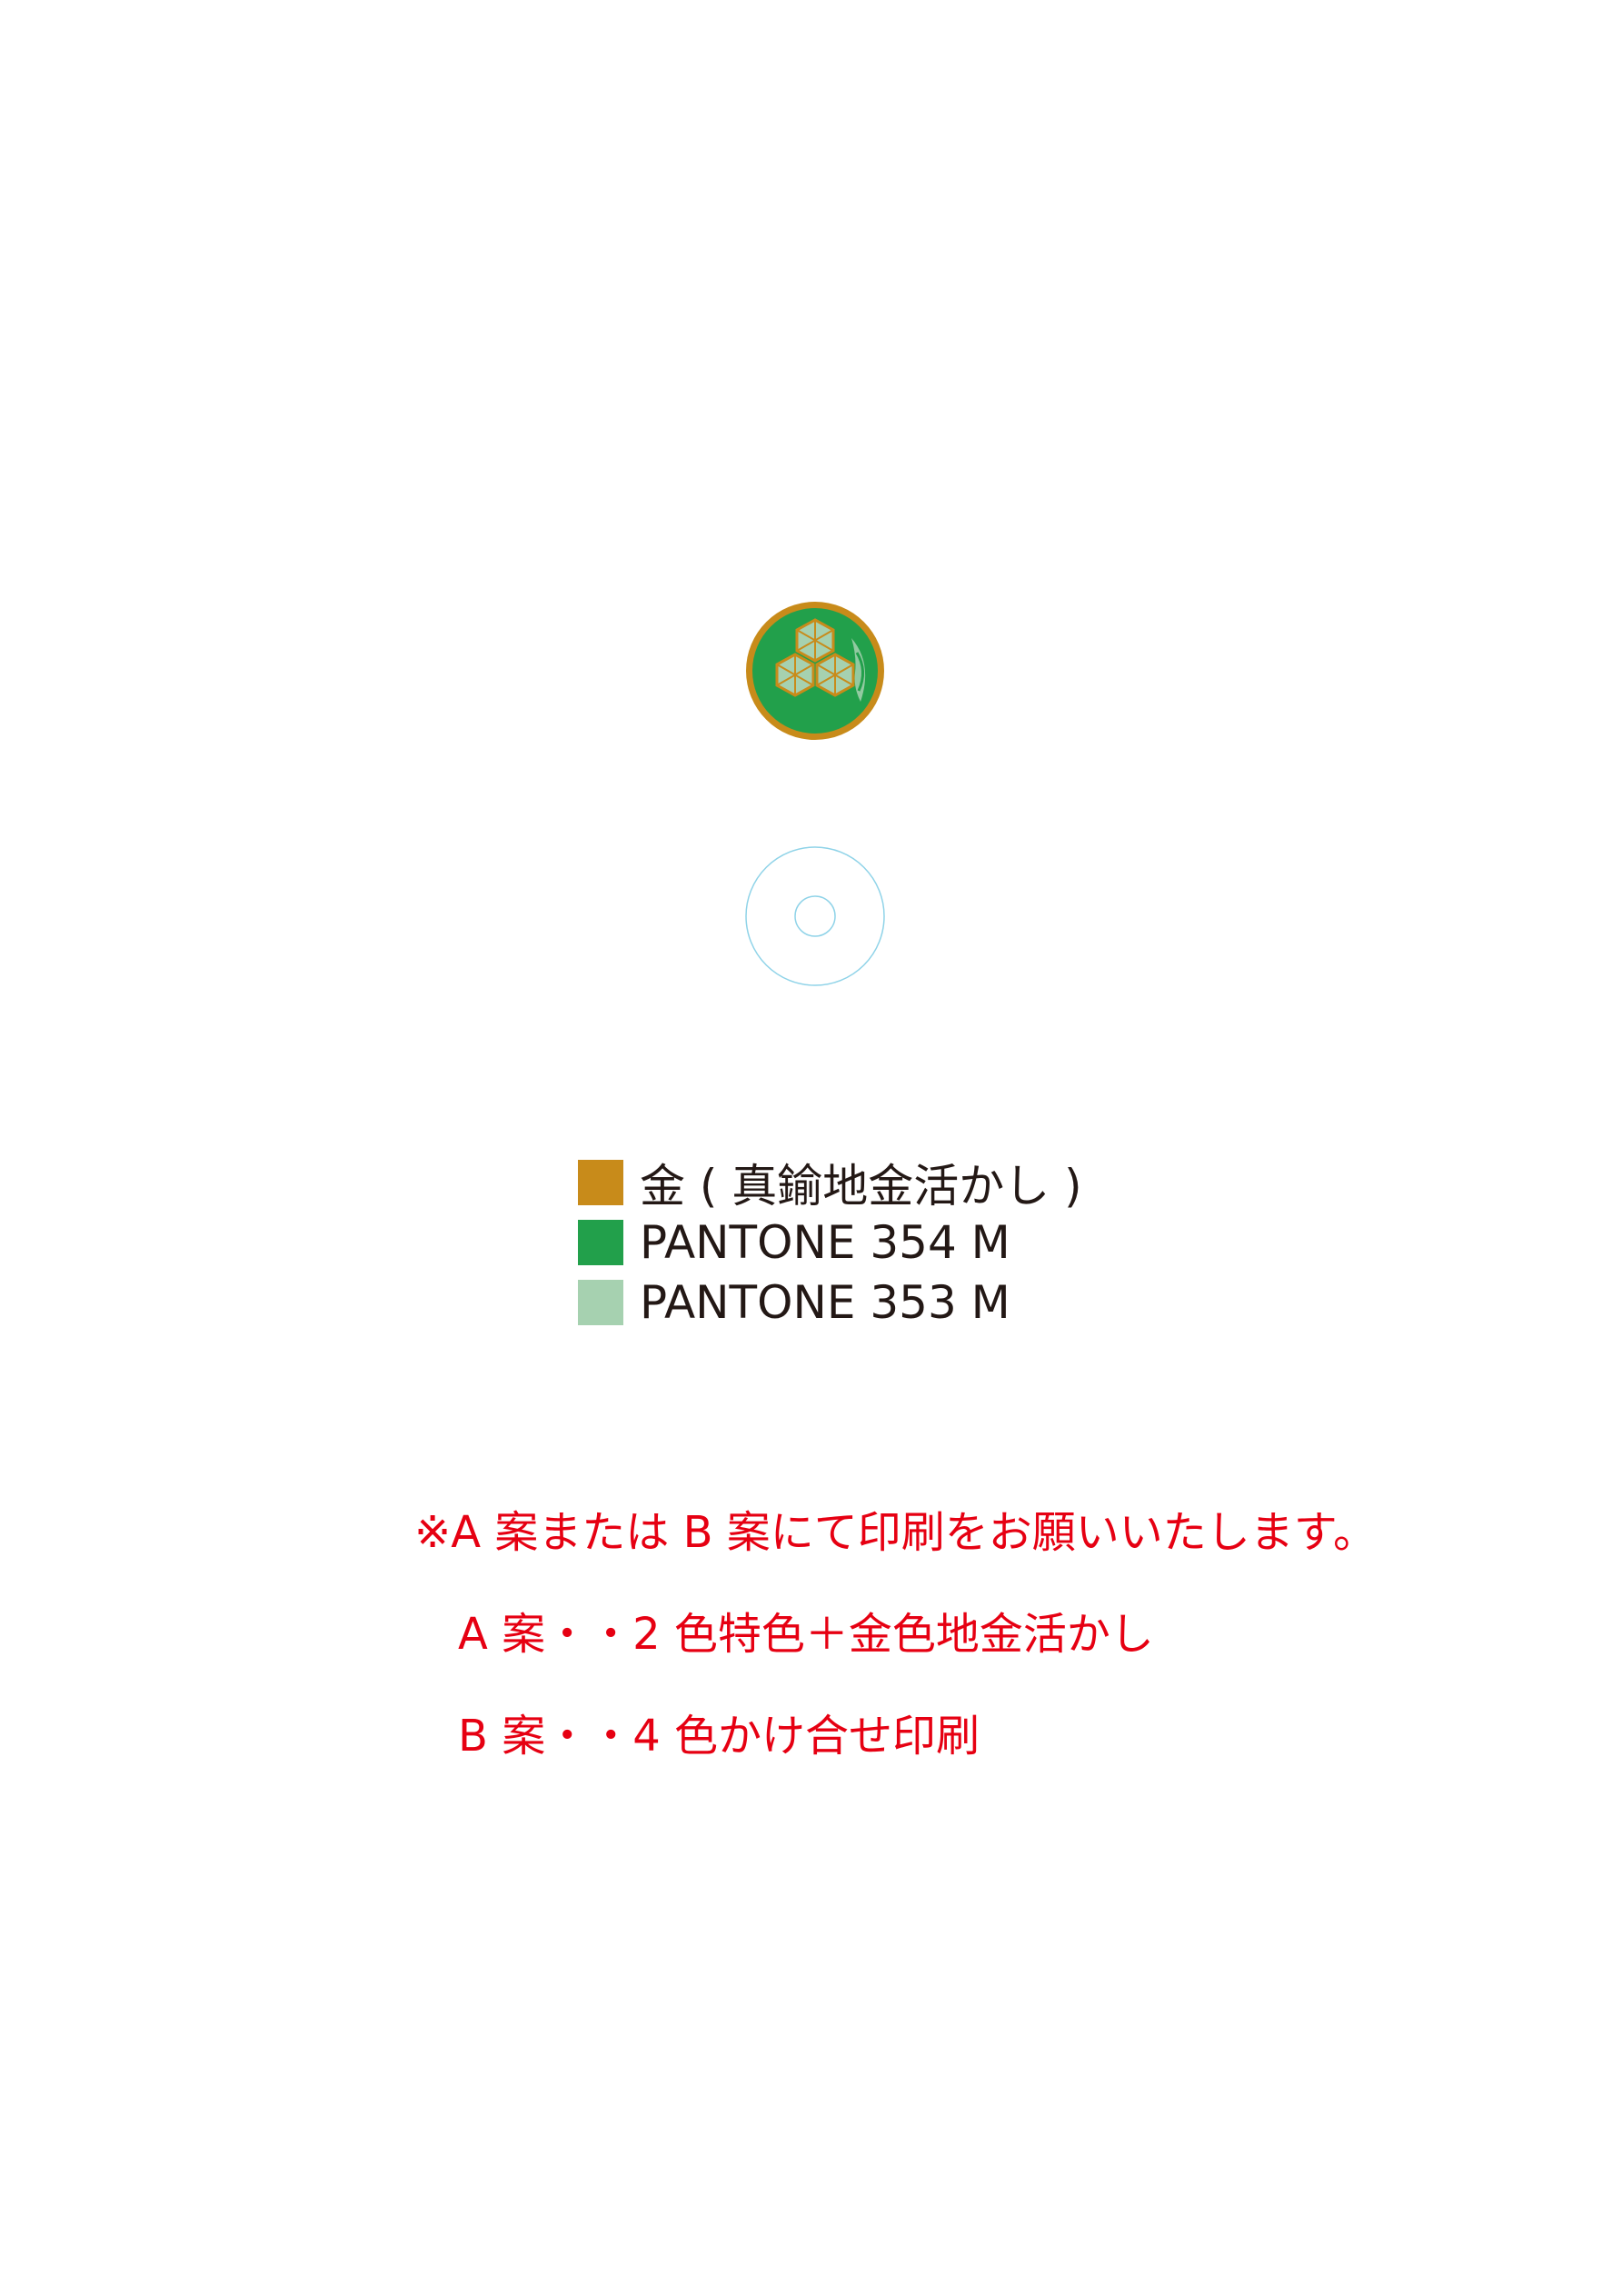 The width and height of the screenshot is (1622, 2296). What do you see at coordinates (600, 1182) in the screenshot?
I see `gold-swatch` at bounding box center [600, 1182].